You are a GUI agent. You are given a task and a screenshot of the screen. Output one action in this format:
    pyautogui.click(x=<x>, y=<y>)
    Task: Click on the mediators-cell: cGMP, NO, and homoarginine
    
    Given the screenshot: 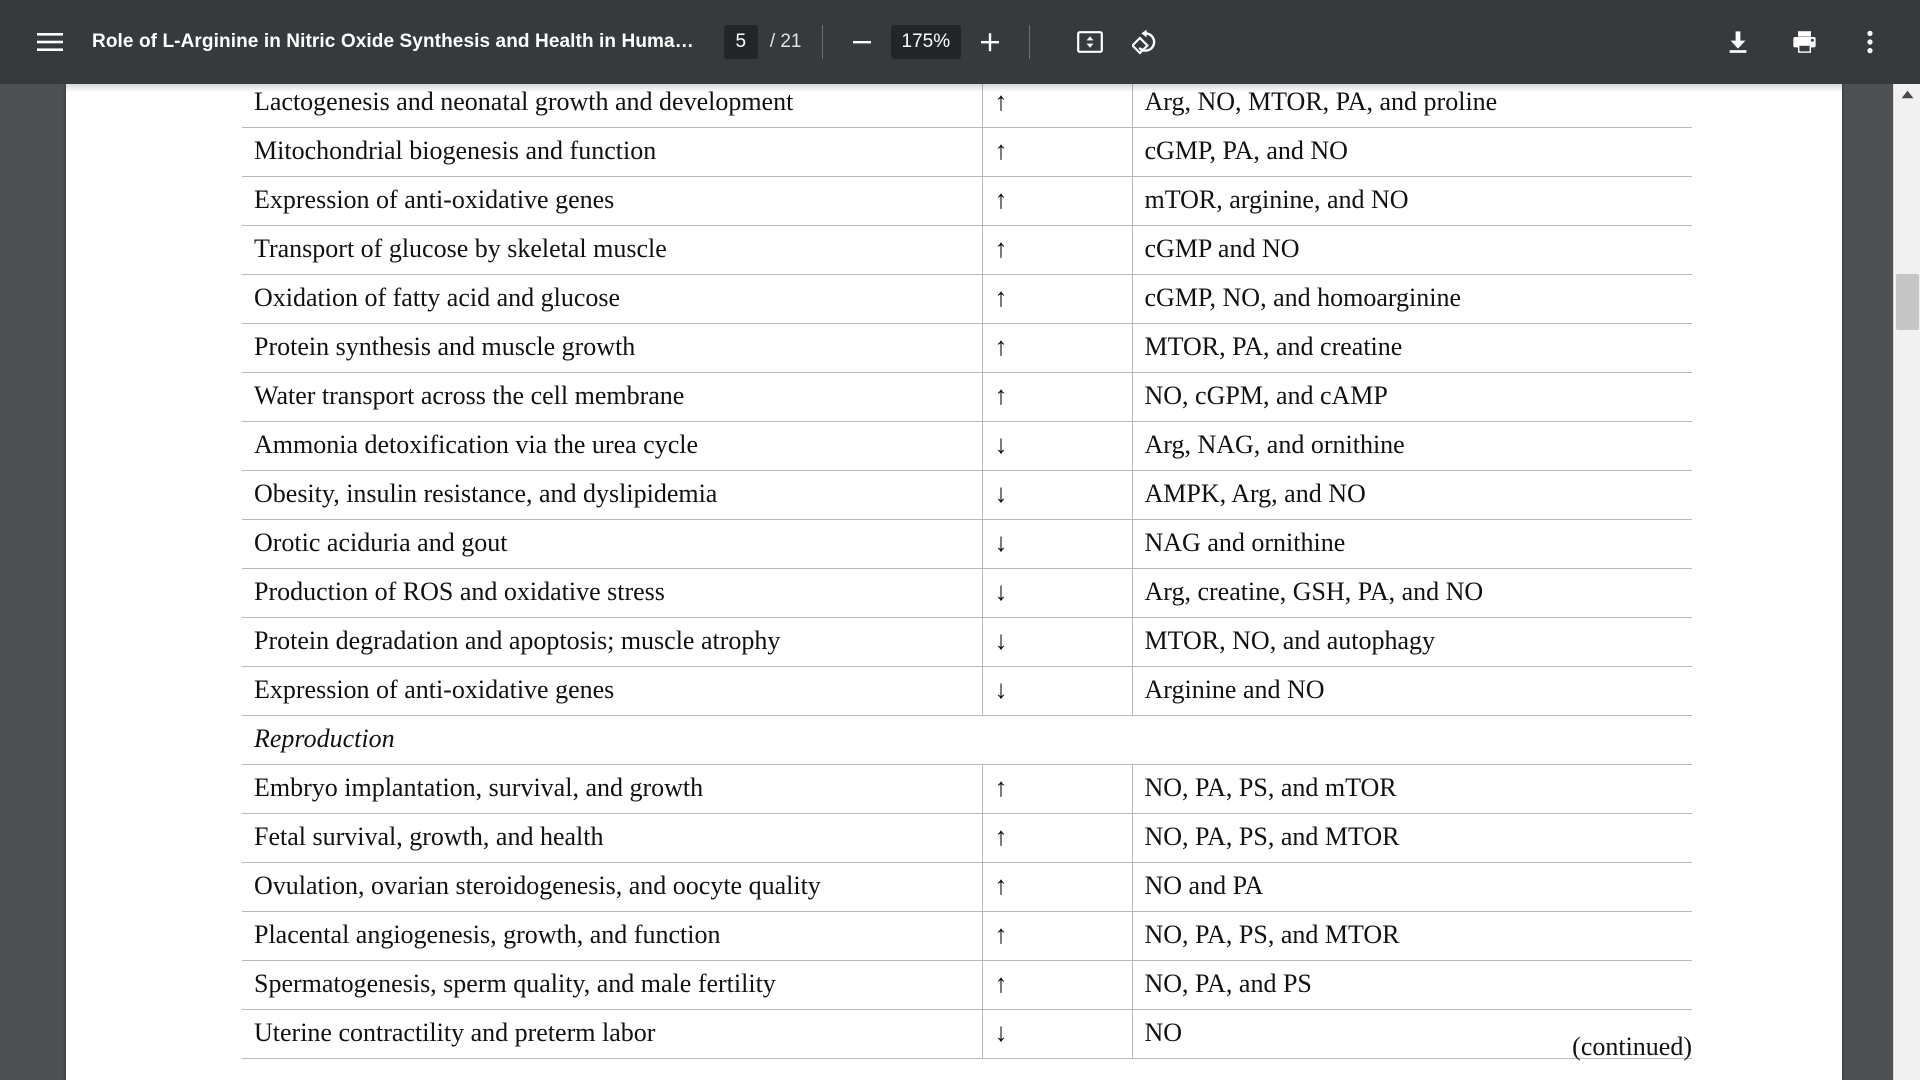 What is the action you would take?
    pyautogui.click(x=1412, y=299)
    